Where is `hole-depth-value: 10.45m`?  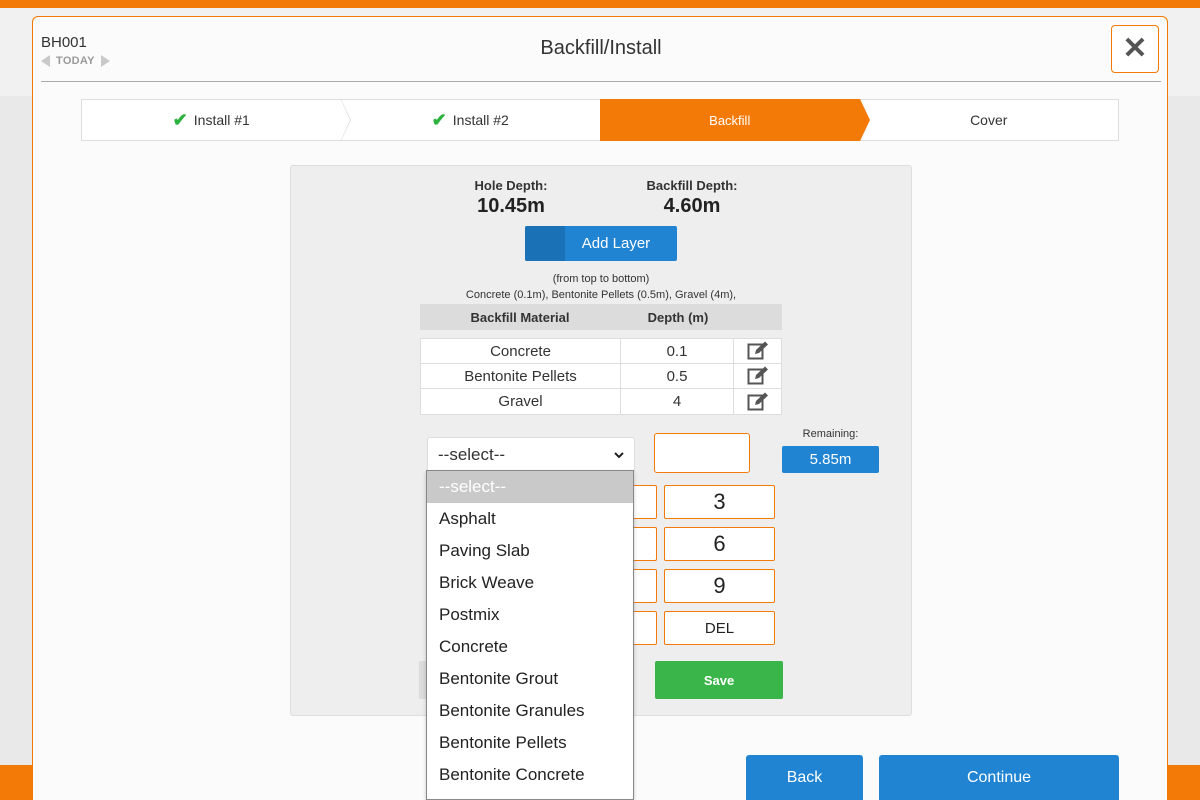 hole-depth-value: 10.45m is located at coordinates (511, 206).